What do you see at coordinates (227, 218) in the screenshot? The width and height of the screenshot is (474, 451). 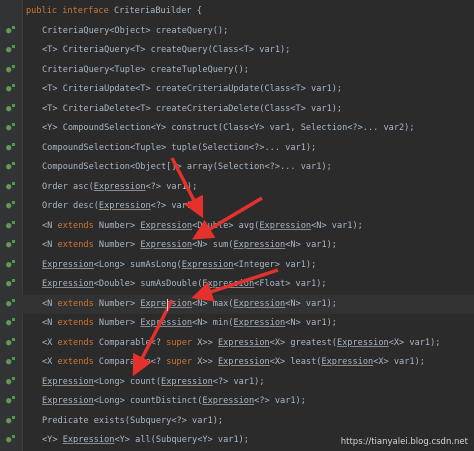 I see `arrow-to-sum` at bounding box center [227, 218].